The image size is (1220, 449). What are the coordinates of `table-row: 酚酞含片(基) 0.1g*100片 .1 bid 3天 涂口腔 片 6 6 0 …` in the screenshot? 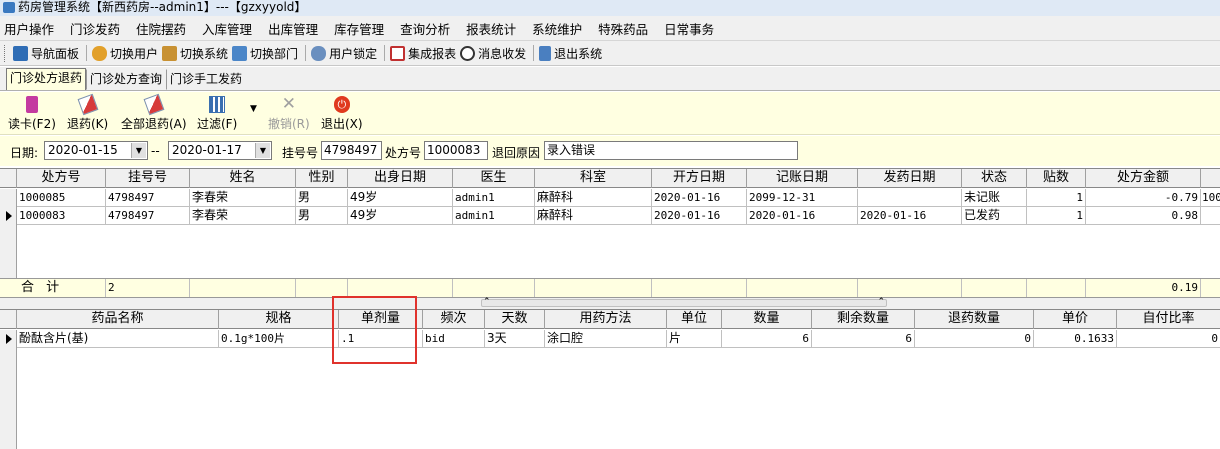 It's located at (610, 339).